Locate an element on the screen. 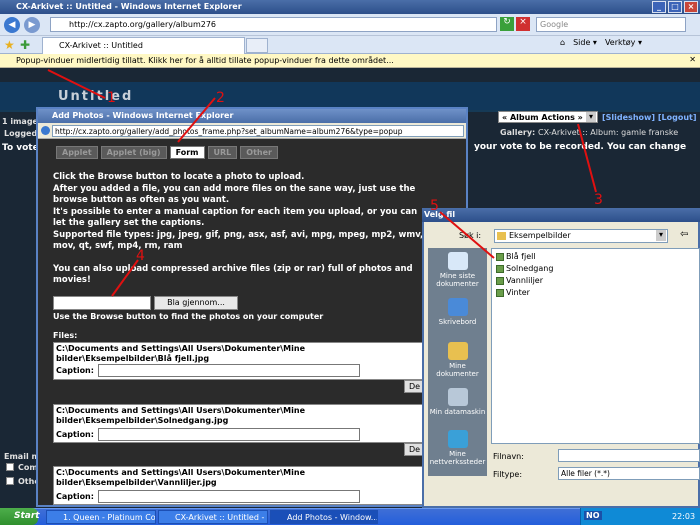 The height and width of the screenshot is (525, 700). annotation-number: 1 is located at coordinates (111, 98).